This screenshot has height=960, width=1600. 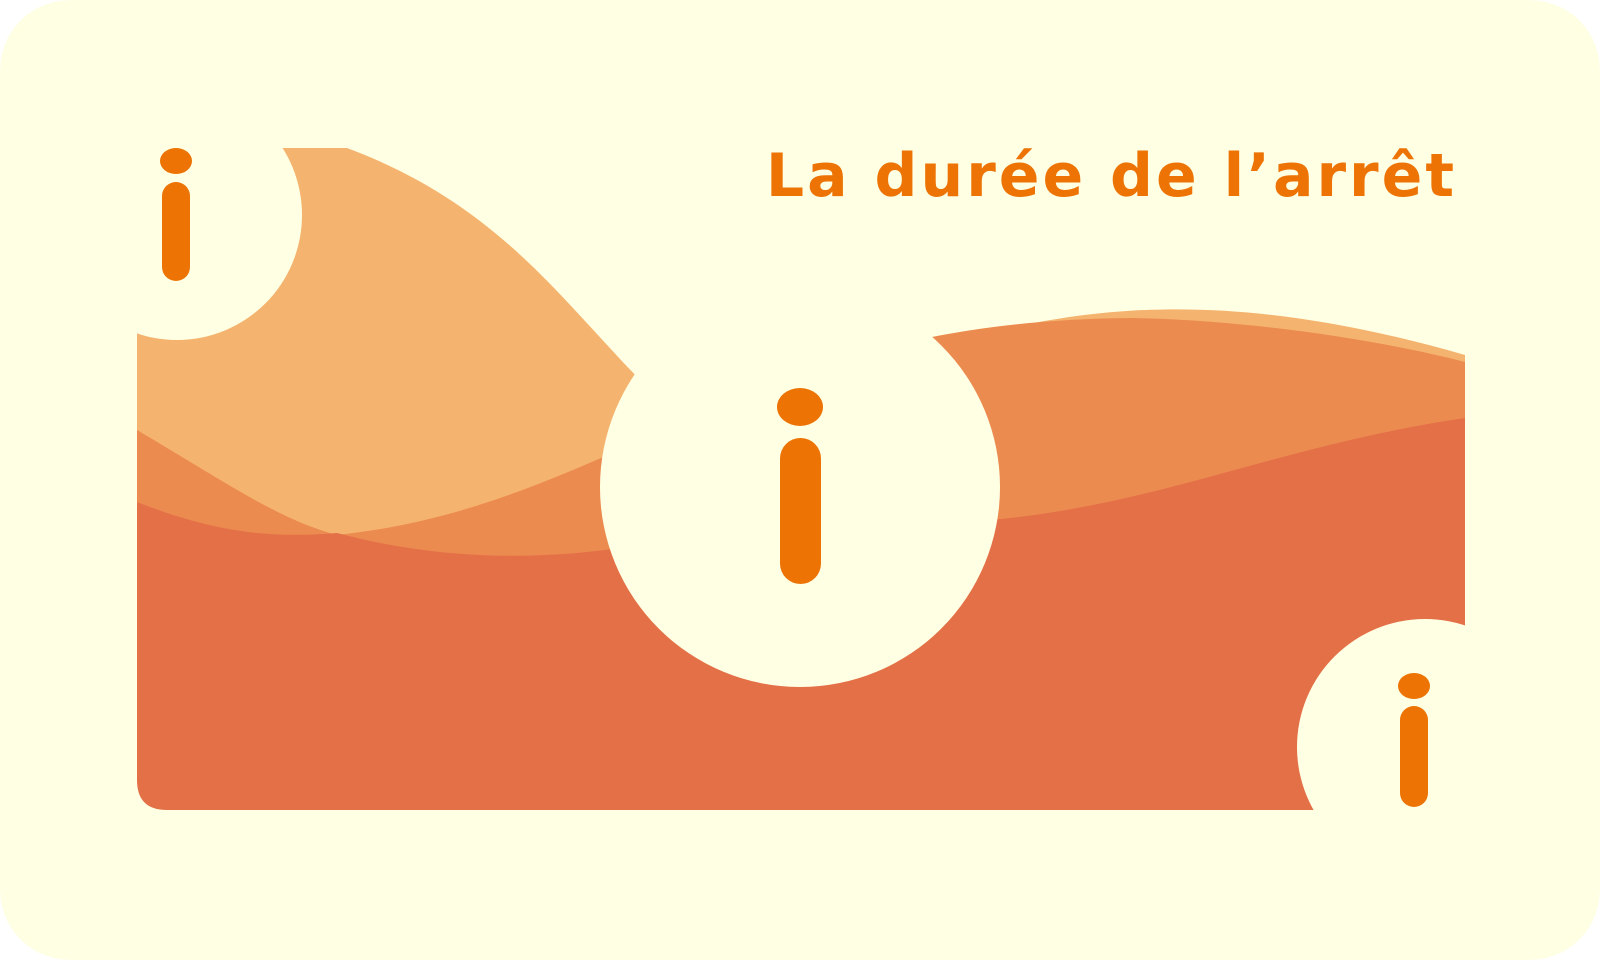 I want to click on info-badge-top-left, so click(x=177, y=215).